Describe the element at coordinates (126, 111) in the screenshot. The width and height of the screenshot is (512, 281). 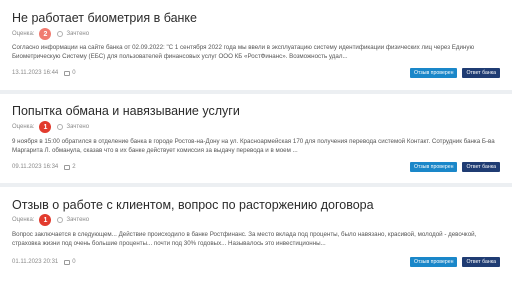
I see `review-title: Попытка обмана и навязывание услуги` at that location.